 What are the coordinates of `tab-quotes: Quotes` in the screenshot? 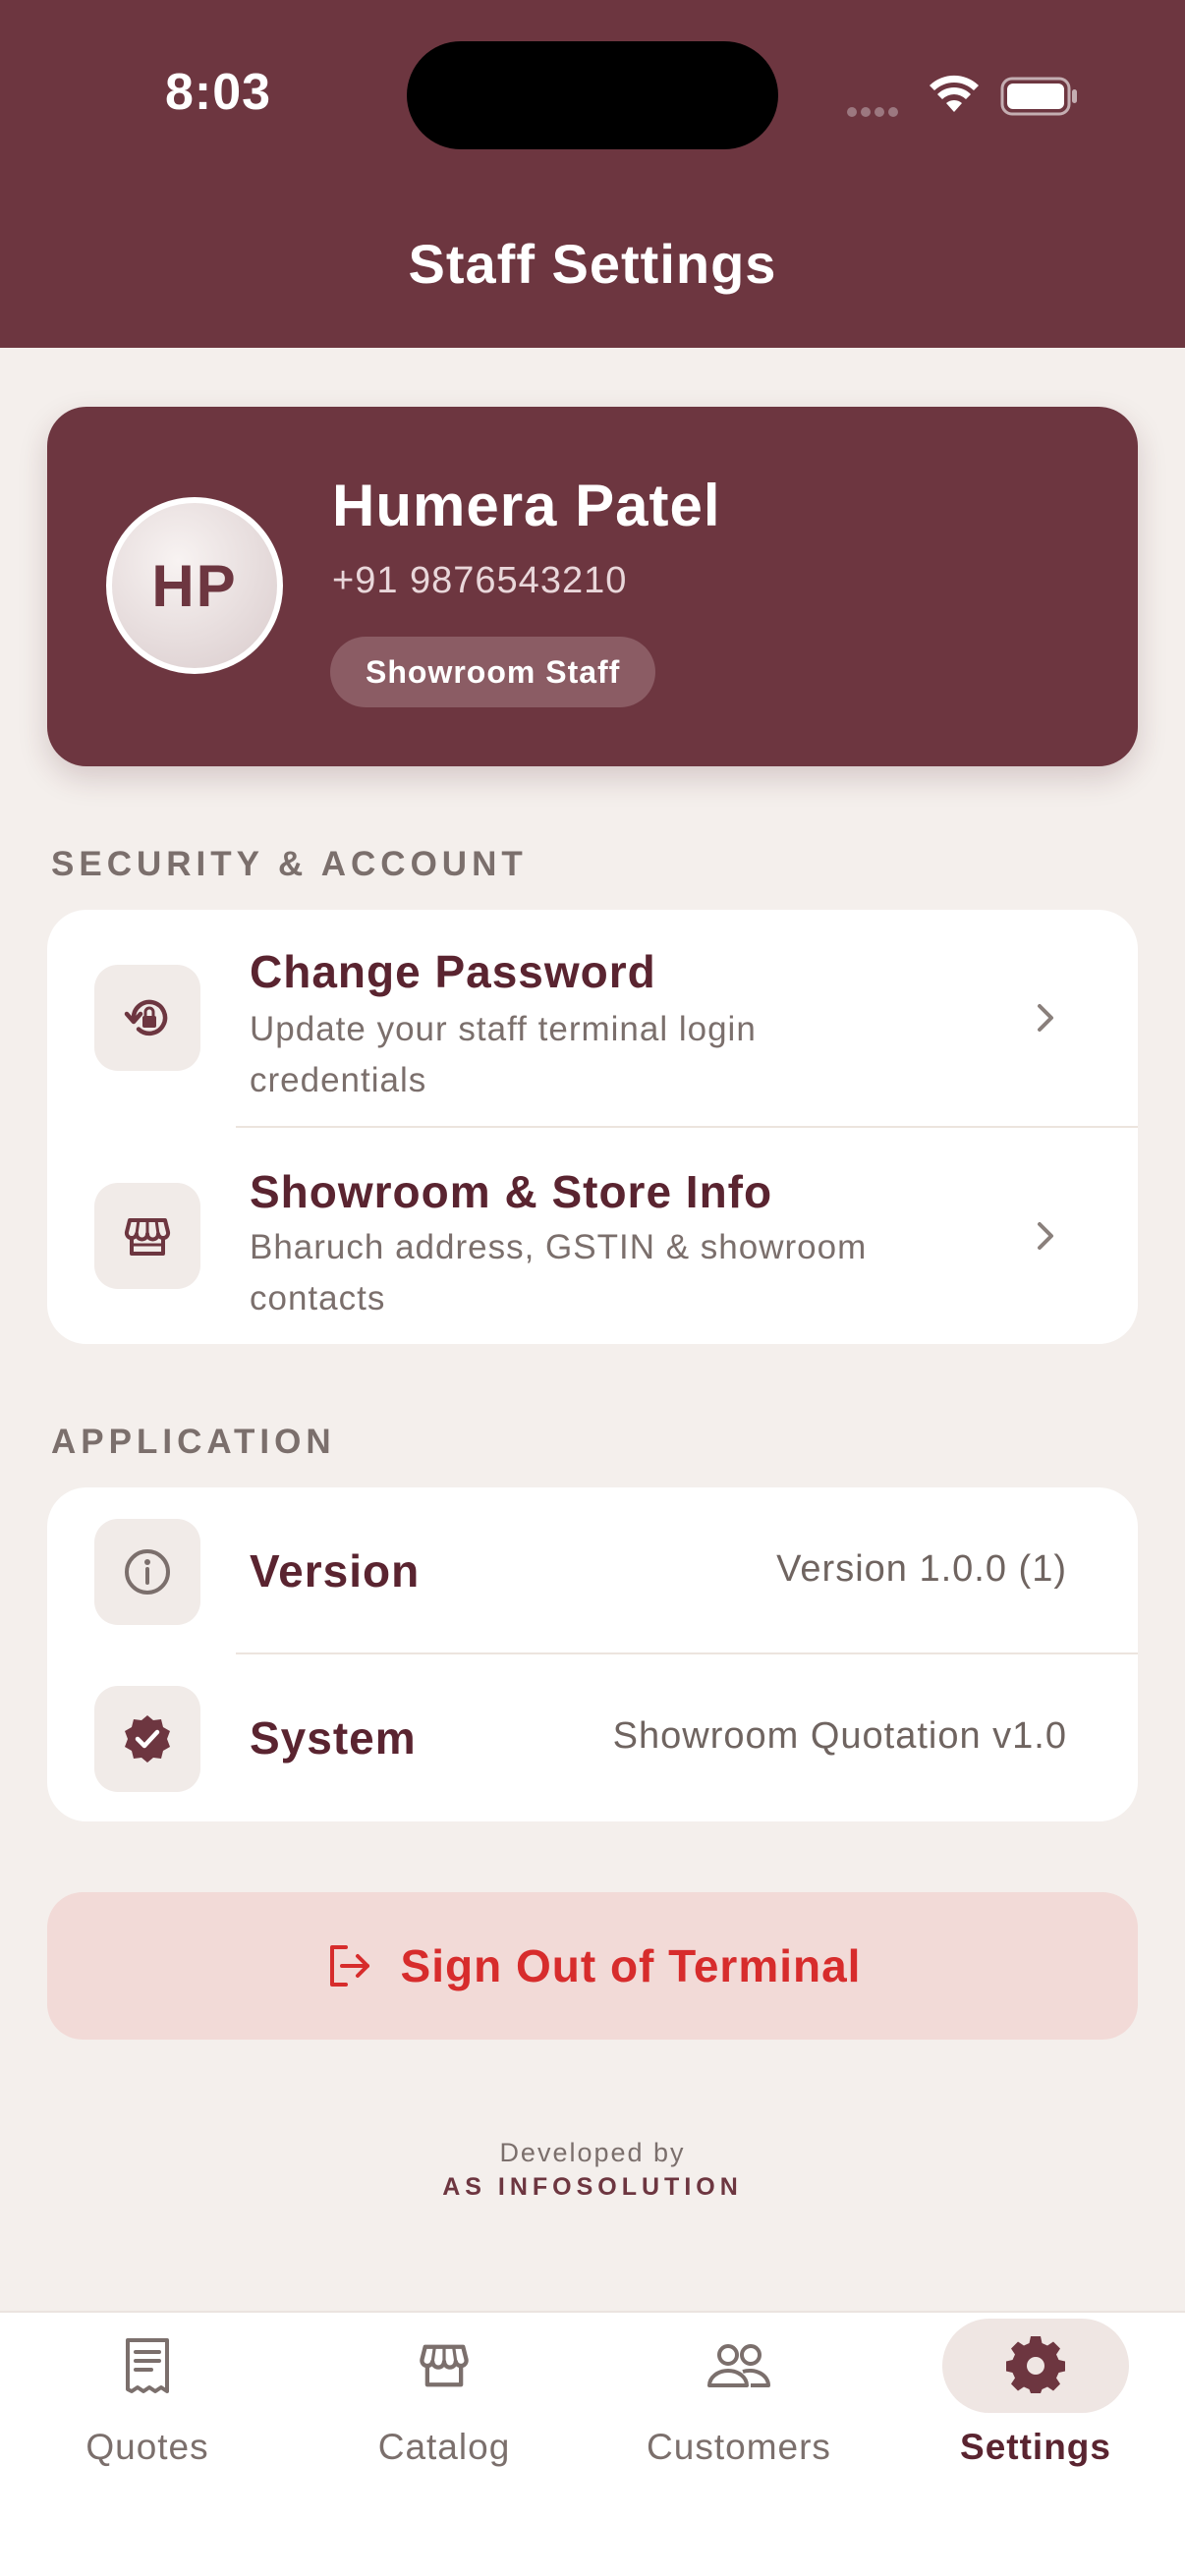 It's located at (148, 2411).